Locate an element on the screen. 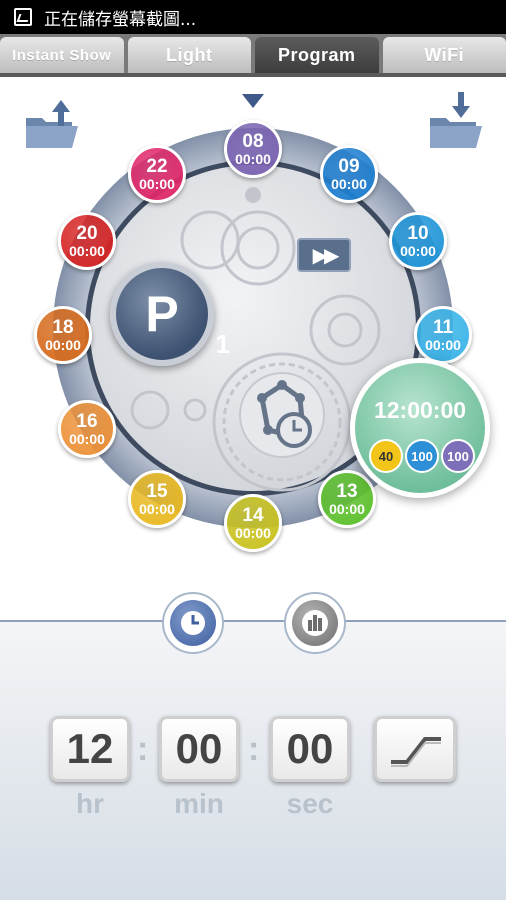  program-number: 1 is located at coordinates (222, 344).